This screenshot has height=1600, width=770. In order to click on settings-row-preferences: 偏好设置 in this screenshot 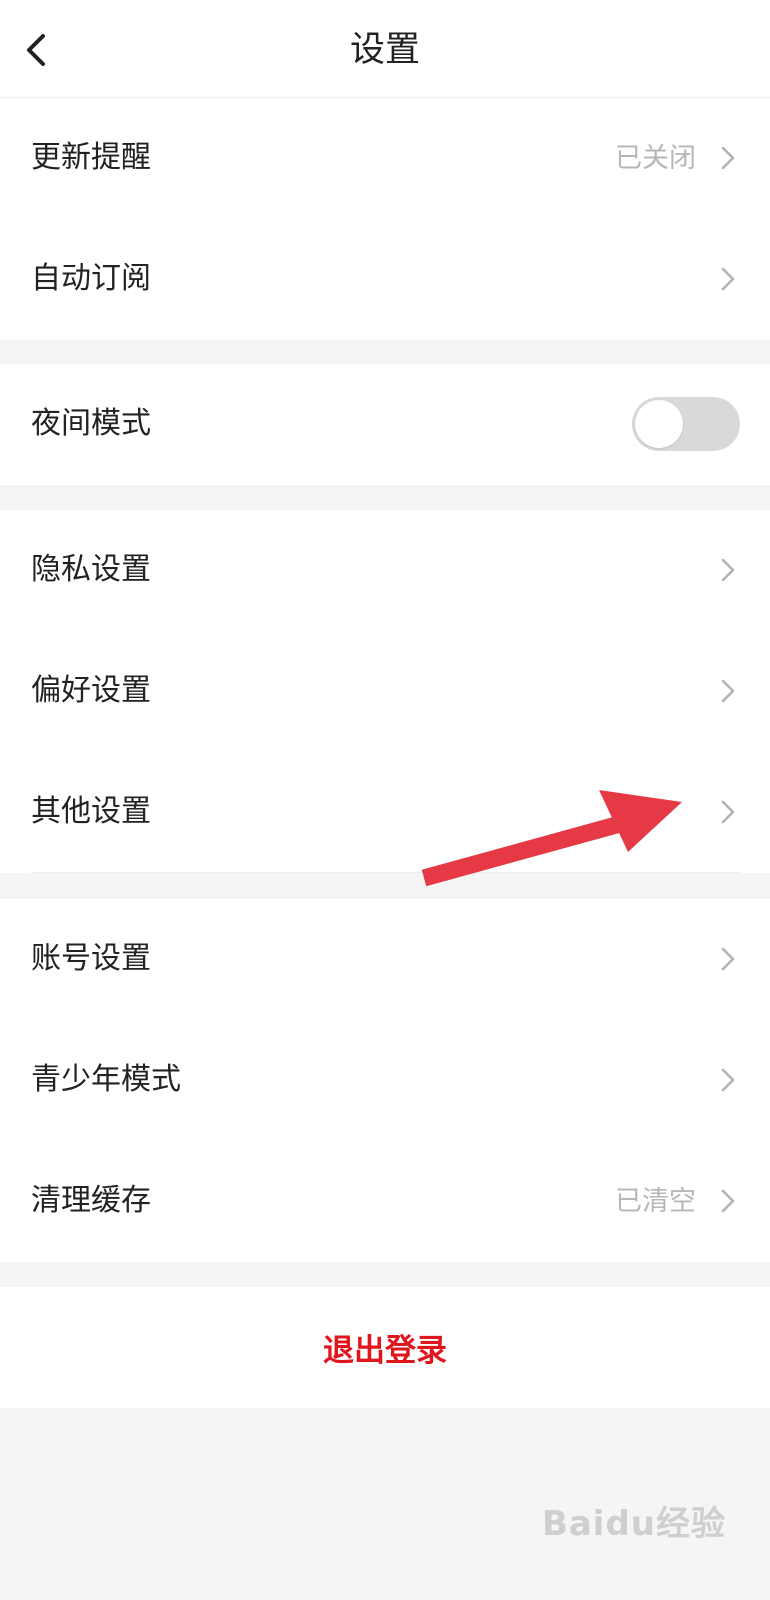, I will do `click(385, 691)`.